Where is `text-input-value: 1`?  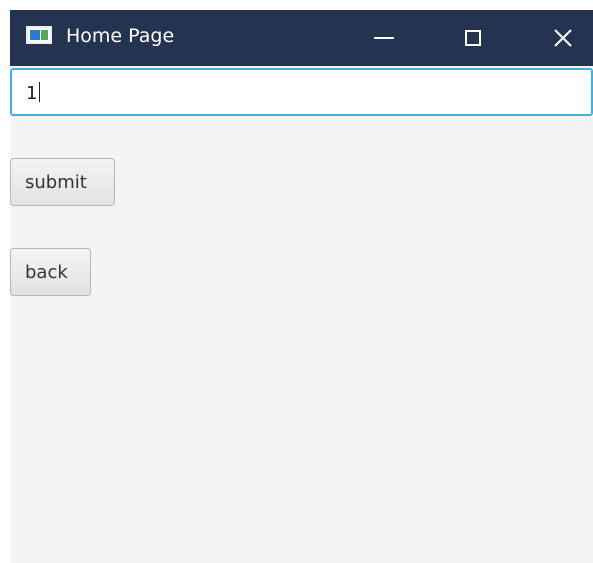
text-input-value: 1 is located at coordinates (33, 93).